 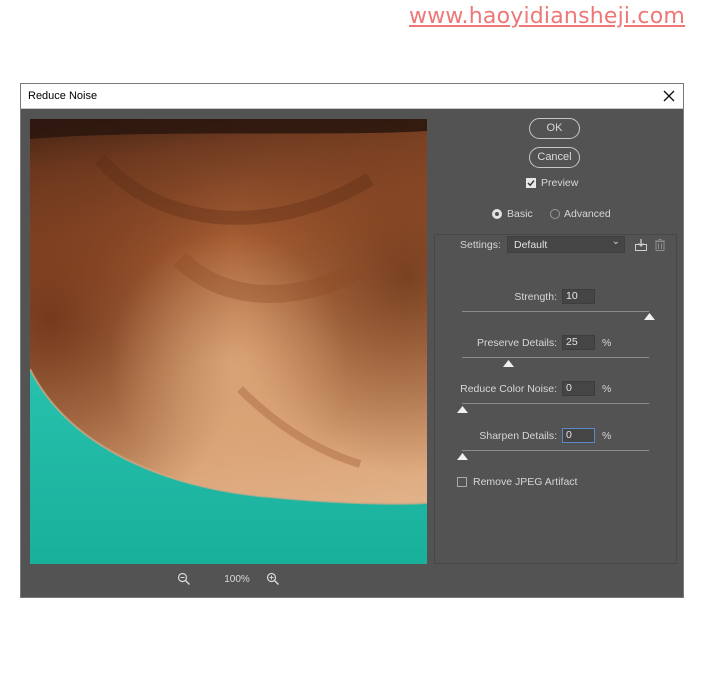 I want to click on sharpen-details-input: 0, so click(x=578, y=435).